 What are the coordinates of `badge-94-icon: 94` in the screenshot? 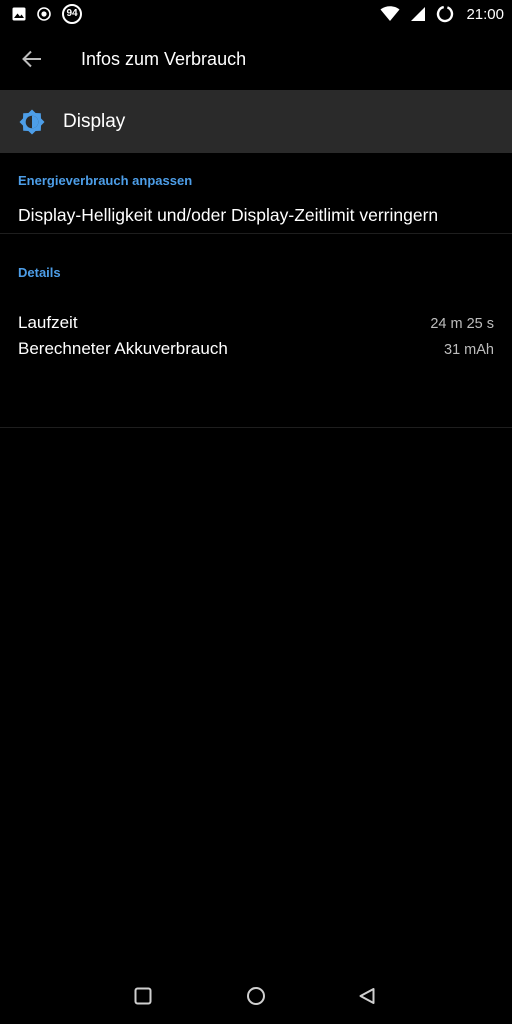 It's located at (72, 14).